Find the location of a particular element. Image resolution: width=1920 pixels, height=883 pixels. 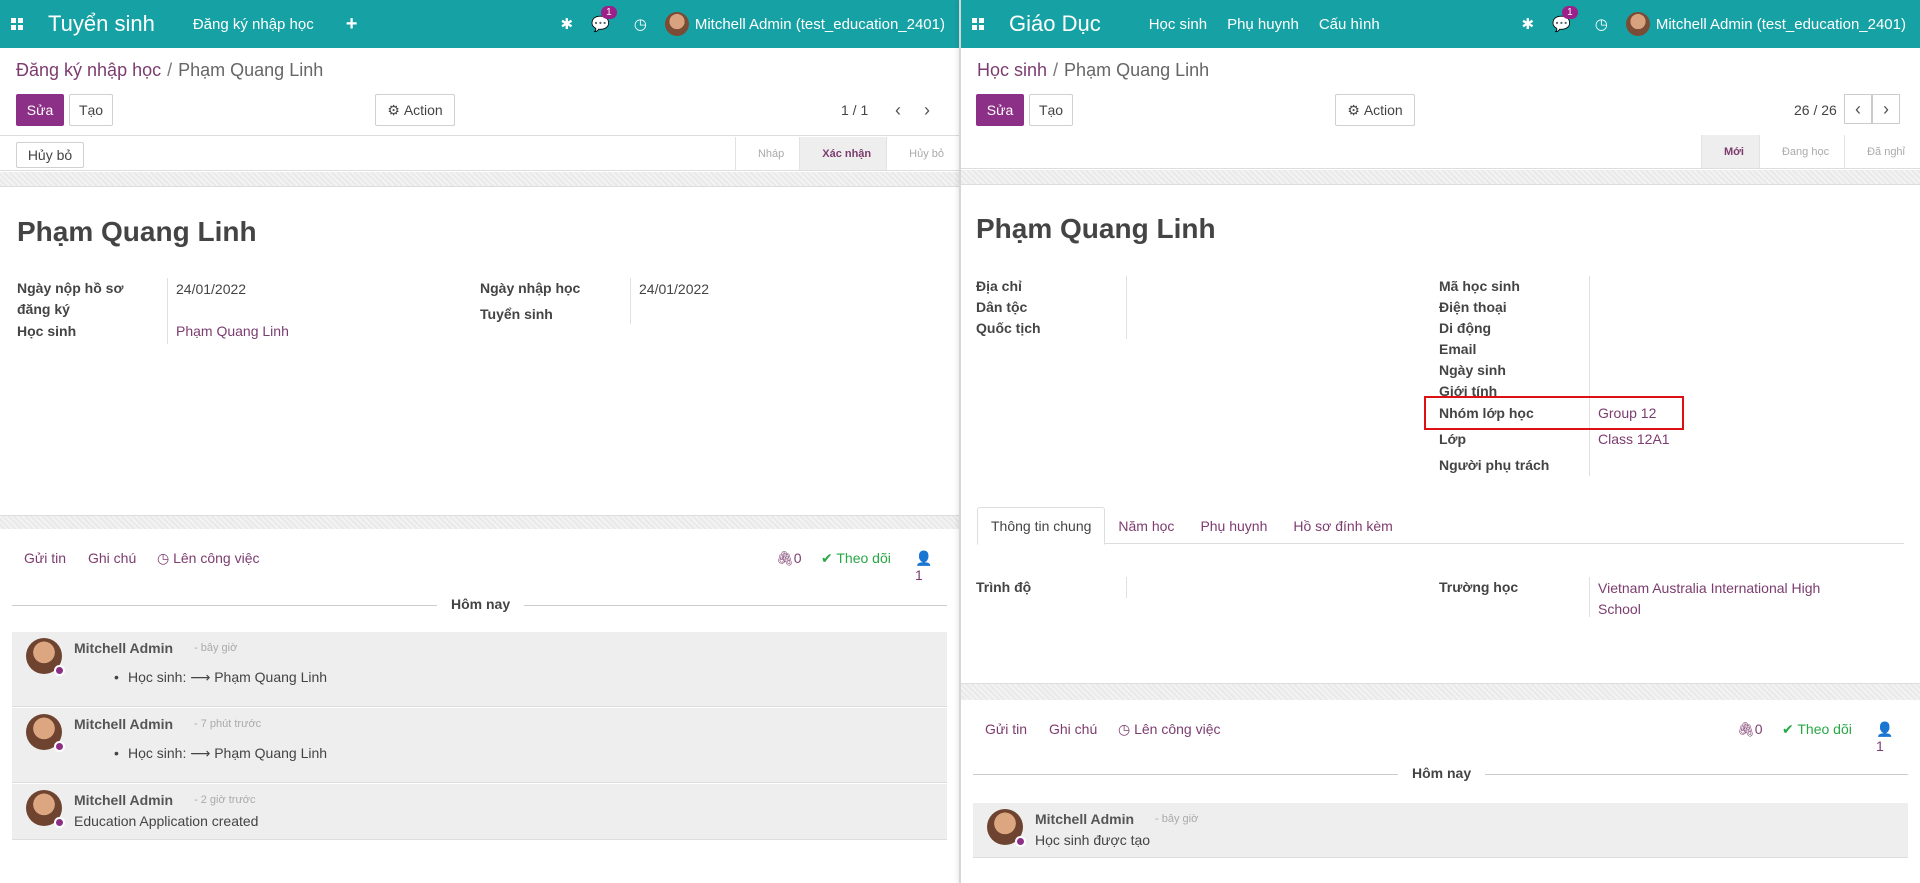

menu-configuration: Cấu hình is located at coordinates (1349, 24).